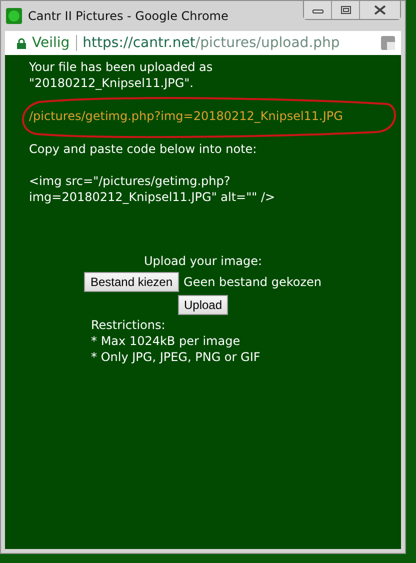  Describe the element at coordinates (211, 43) in the screenshot. I see `url-text: https://cantr.net/pictures/upload.php` at that location.